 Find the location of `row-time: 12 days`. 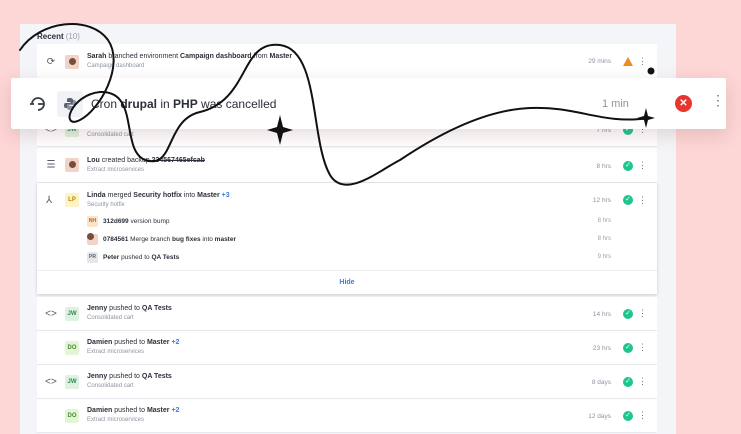

row-time: 12 days is located at coordinates (599, 416).